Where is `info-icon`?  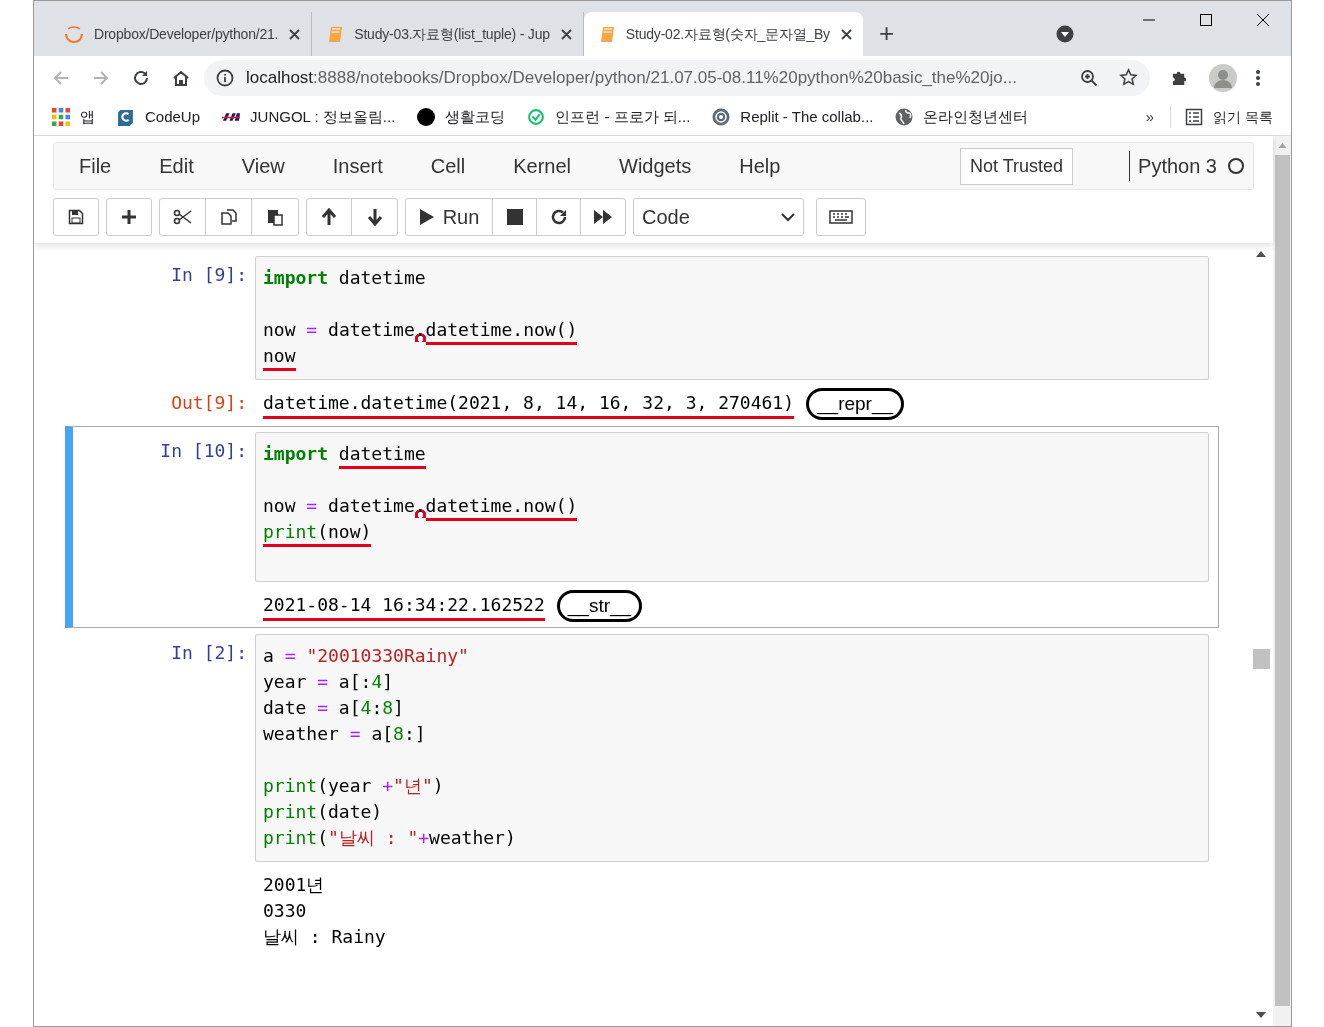 info-icon is located at coordinates (225, 77).